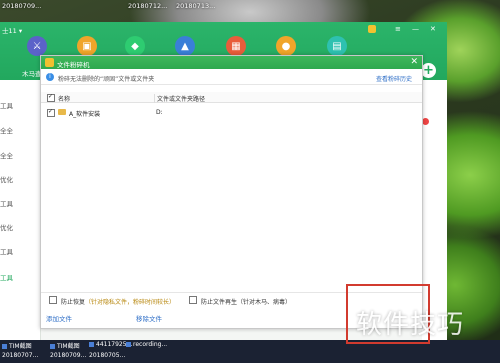 This screenshot has height=363, width=500. What do you see at coordinates (159, 112) in the screenshot?
I see `row-path: D:` at bounding box center [159, 112].